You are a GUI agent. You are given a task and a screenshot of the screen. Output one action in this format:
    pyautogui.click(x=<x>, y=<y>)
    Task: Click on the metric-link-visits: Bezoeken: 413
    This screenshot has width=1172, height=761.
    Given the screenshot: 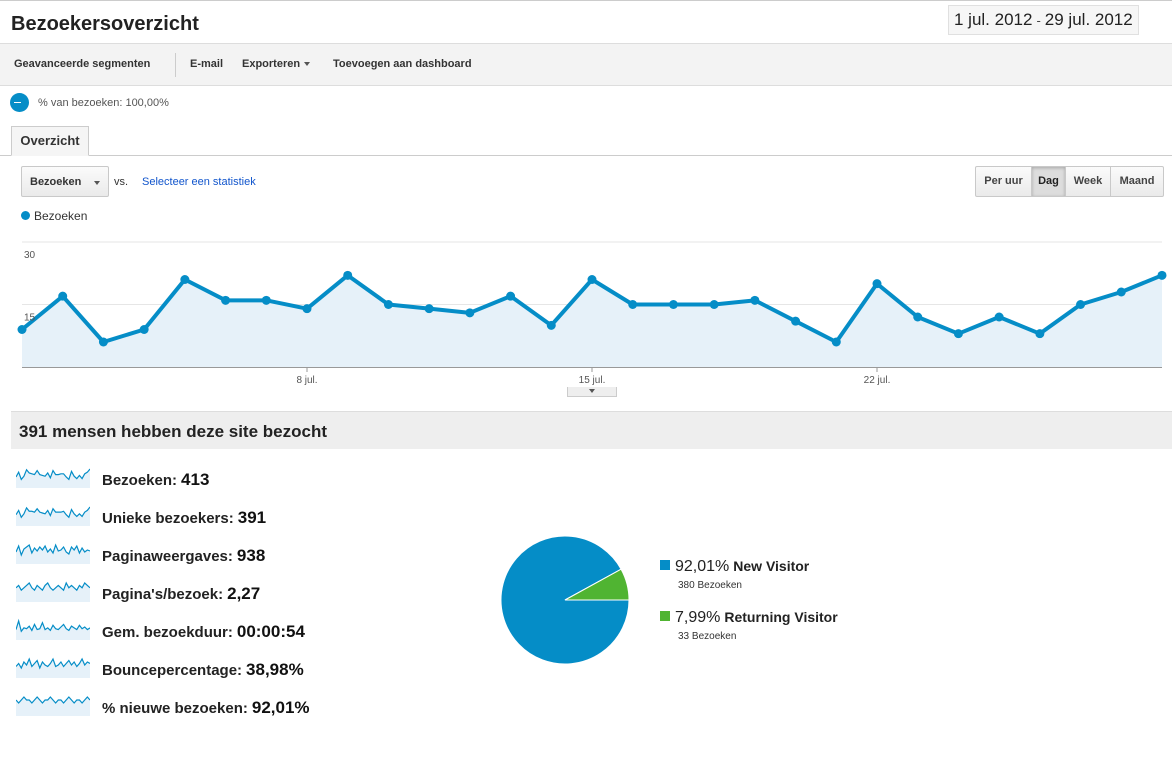 What is the action you would take?
    pyautogui.click(x=155, y=480)
    